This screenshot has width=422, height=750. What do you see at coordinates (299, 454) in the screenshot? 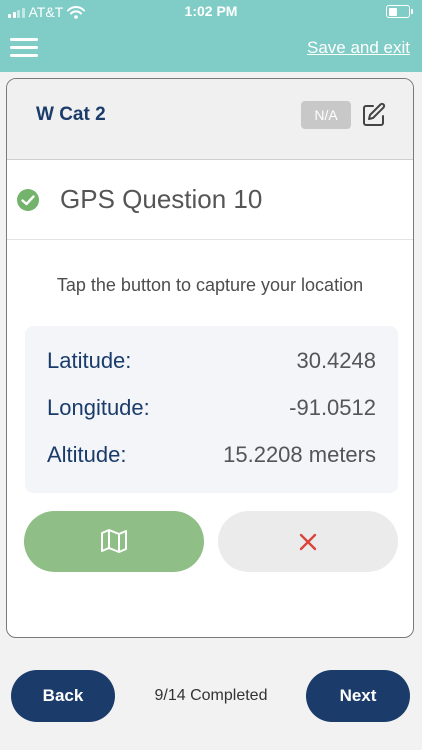
I see `altitude-value: 15.2208 meters` at bounding box center [299, 454].